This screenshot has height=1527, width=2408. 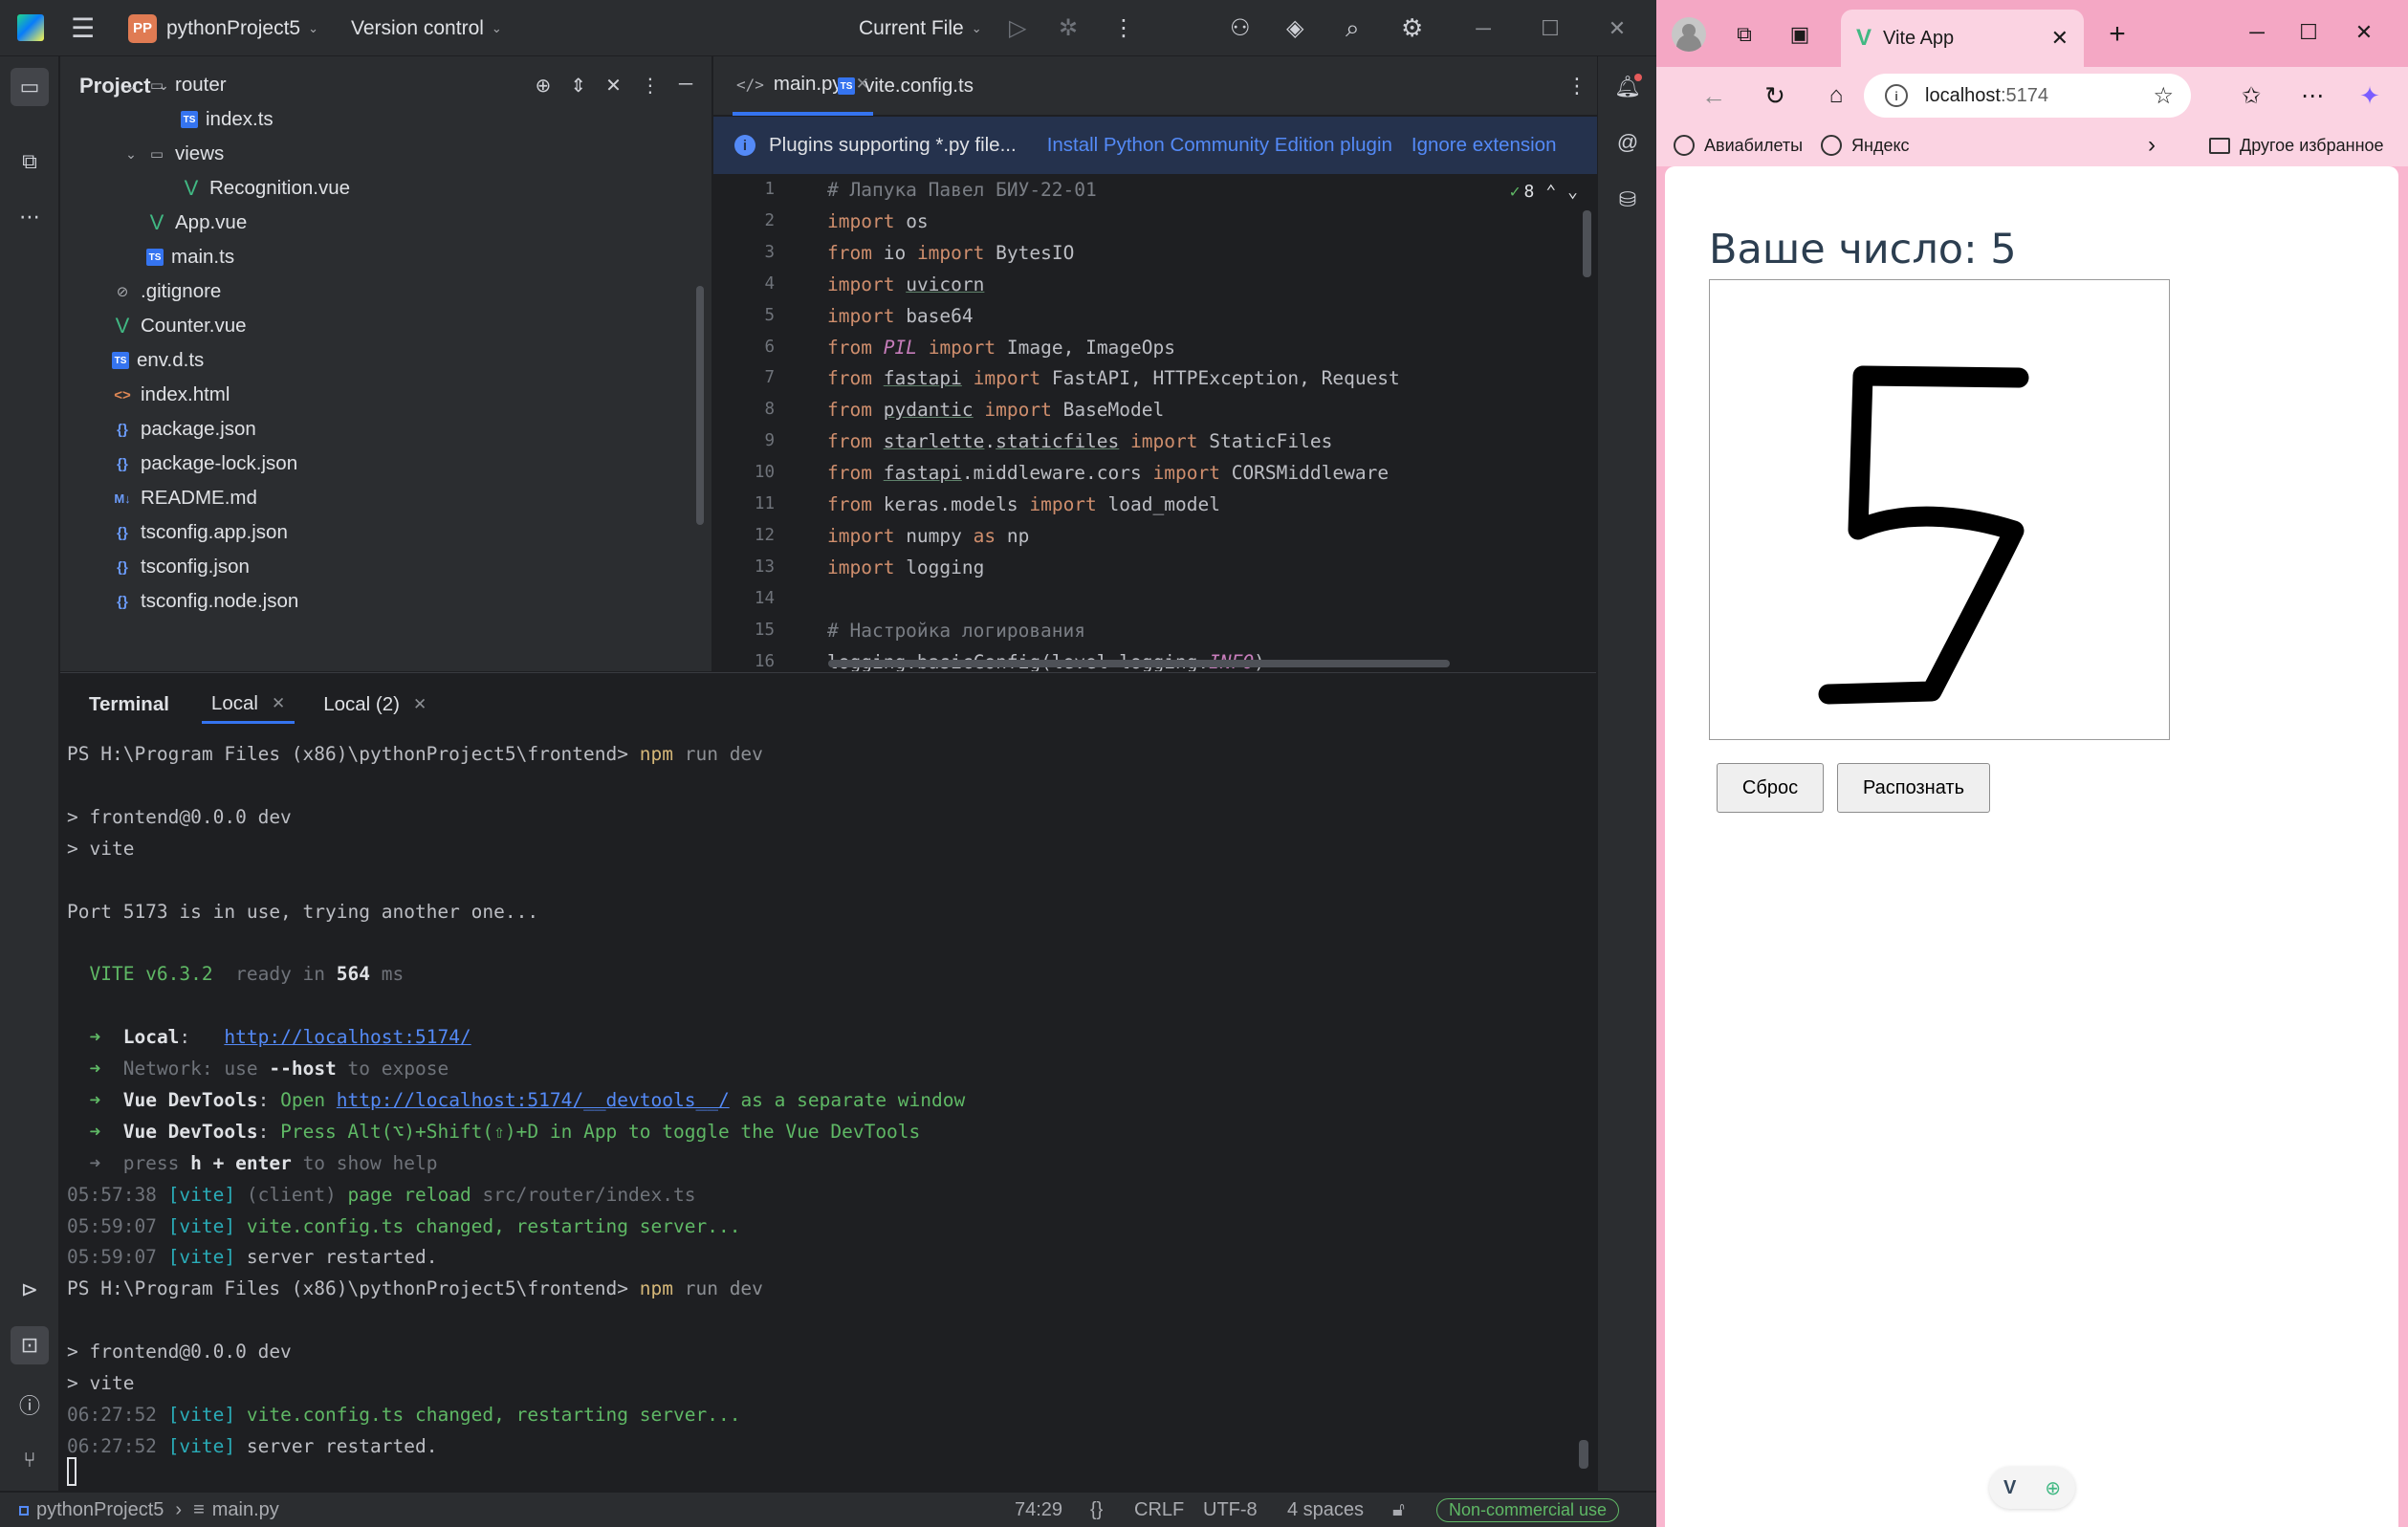 I want to click on vcs-menu: Version control ⌄, so click(x=427, y=28).